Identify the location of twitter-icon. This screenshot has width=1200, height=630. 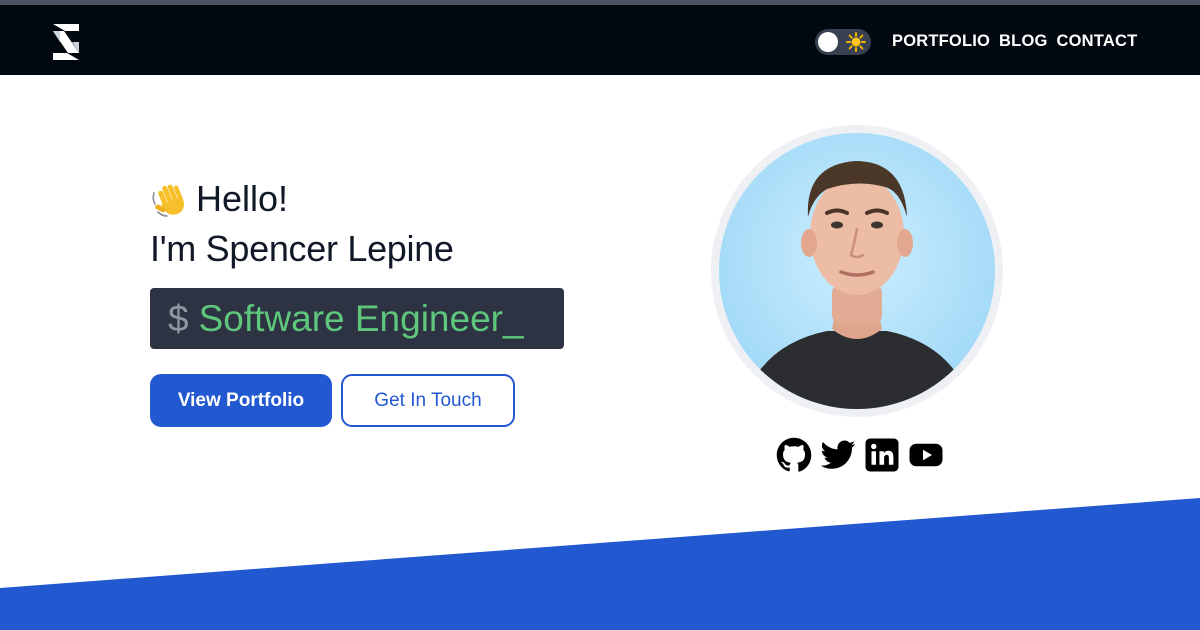
(838, 454).